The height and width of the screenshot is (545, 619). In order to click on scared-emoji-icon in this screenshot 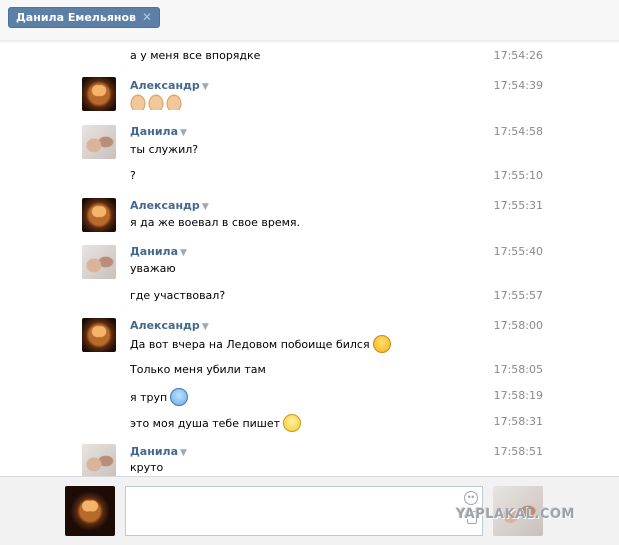, I will do `click(179, 397)`.